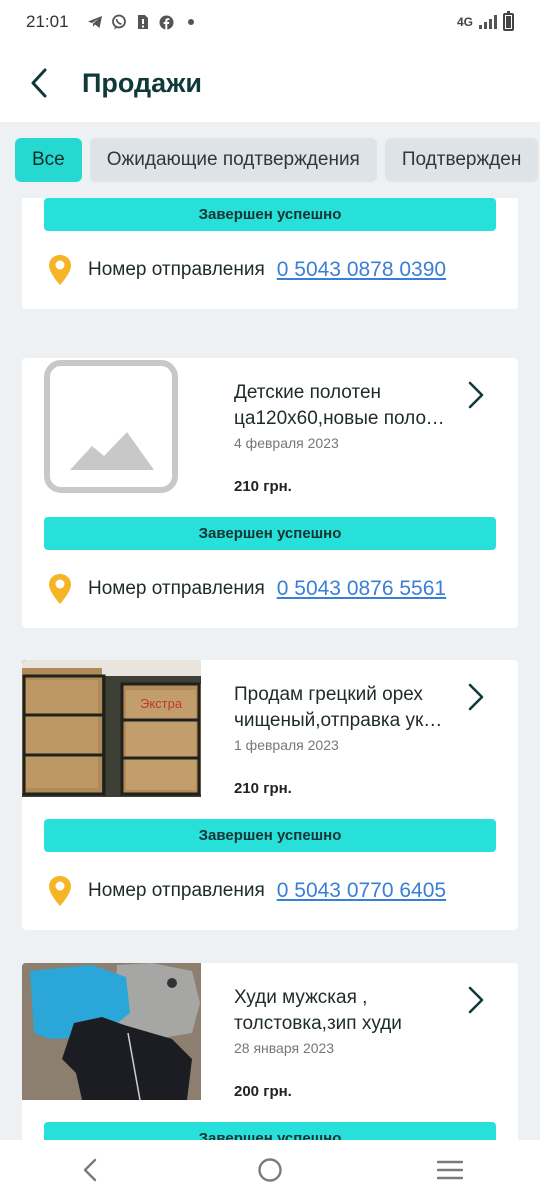 This screenshot has width=540, height=1200. What do you see at coordinates (343, 720) in the screenshot?
I see `item-title-line: чищеный,отправка укрпочтой` at bounding box center [343, 720].